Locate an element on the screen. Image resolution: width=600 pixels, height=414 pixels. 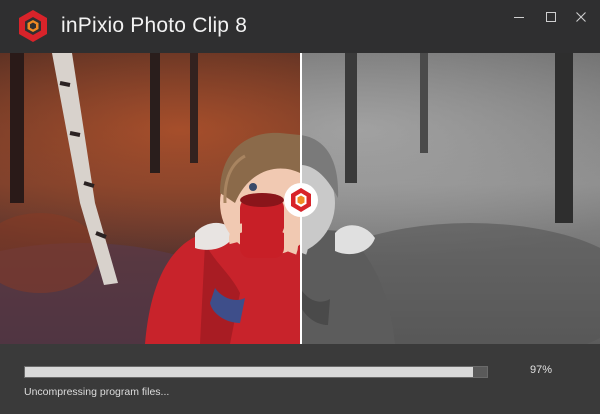
progress-percent: 97% is located at coordinates (540, 370).